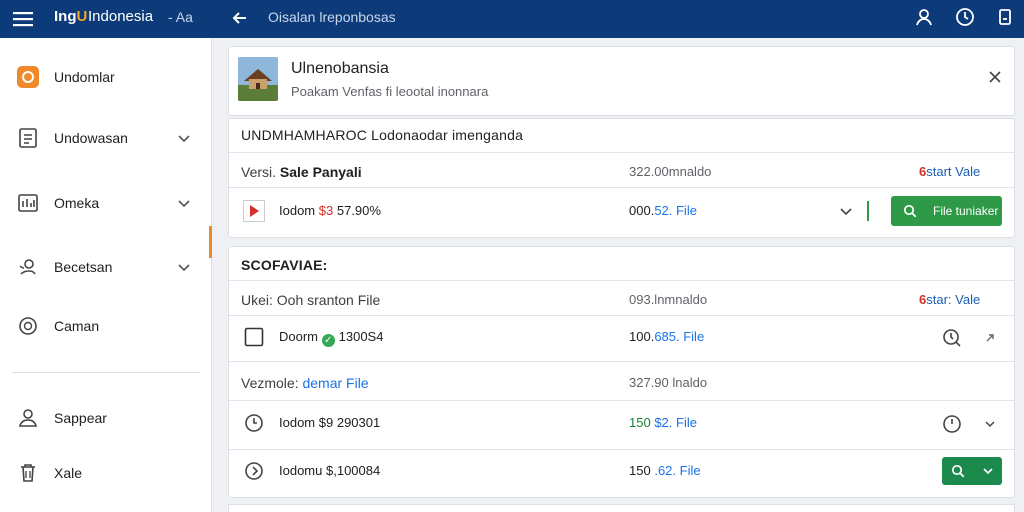 This screenshot has width=1024, height=512. I want to click on top-bar: IngU Indonesia - Aa Oisalan lreponbosas, so click(512, 19).